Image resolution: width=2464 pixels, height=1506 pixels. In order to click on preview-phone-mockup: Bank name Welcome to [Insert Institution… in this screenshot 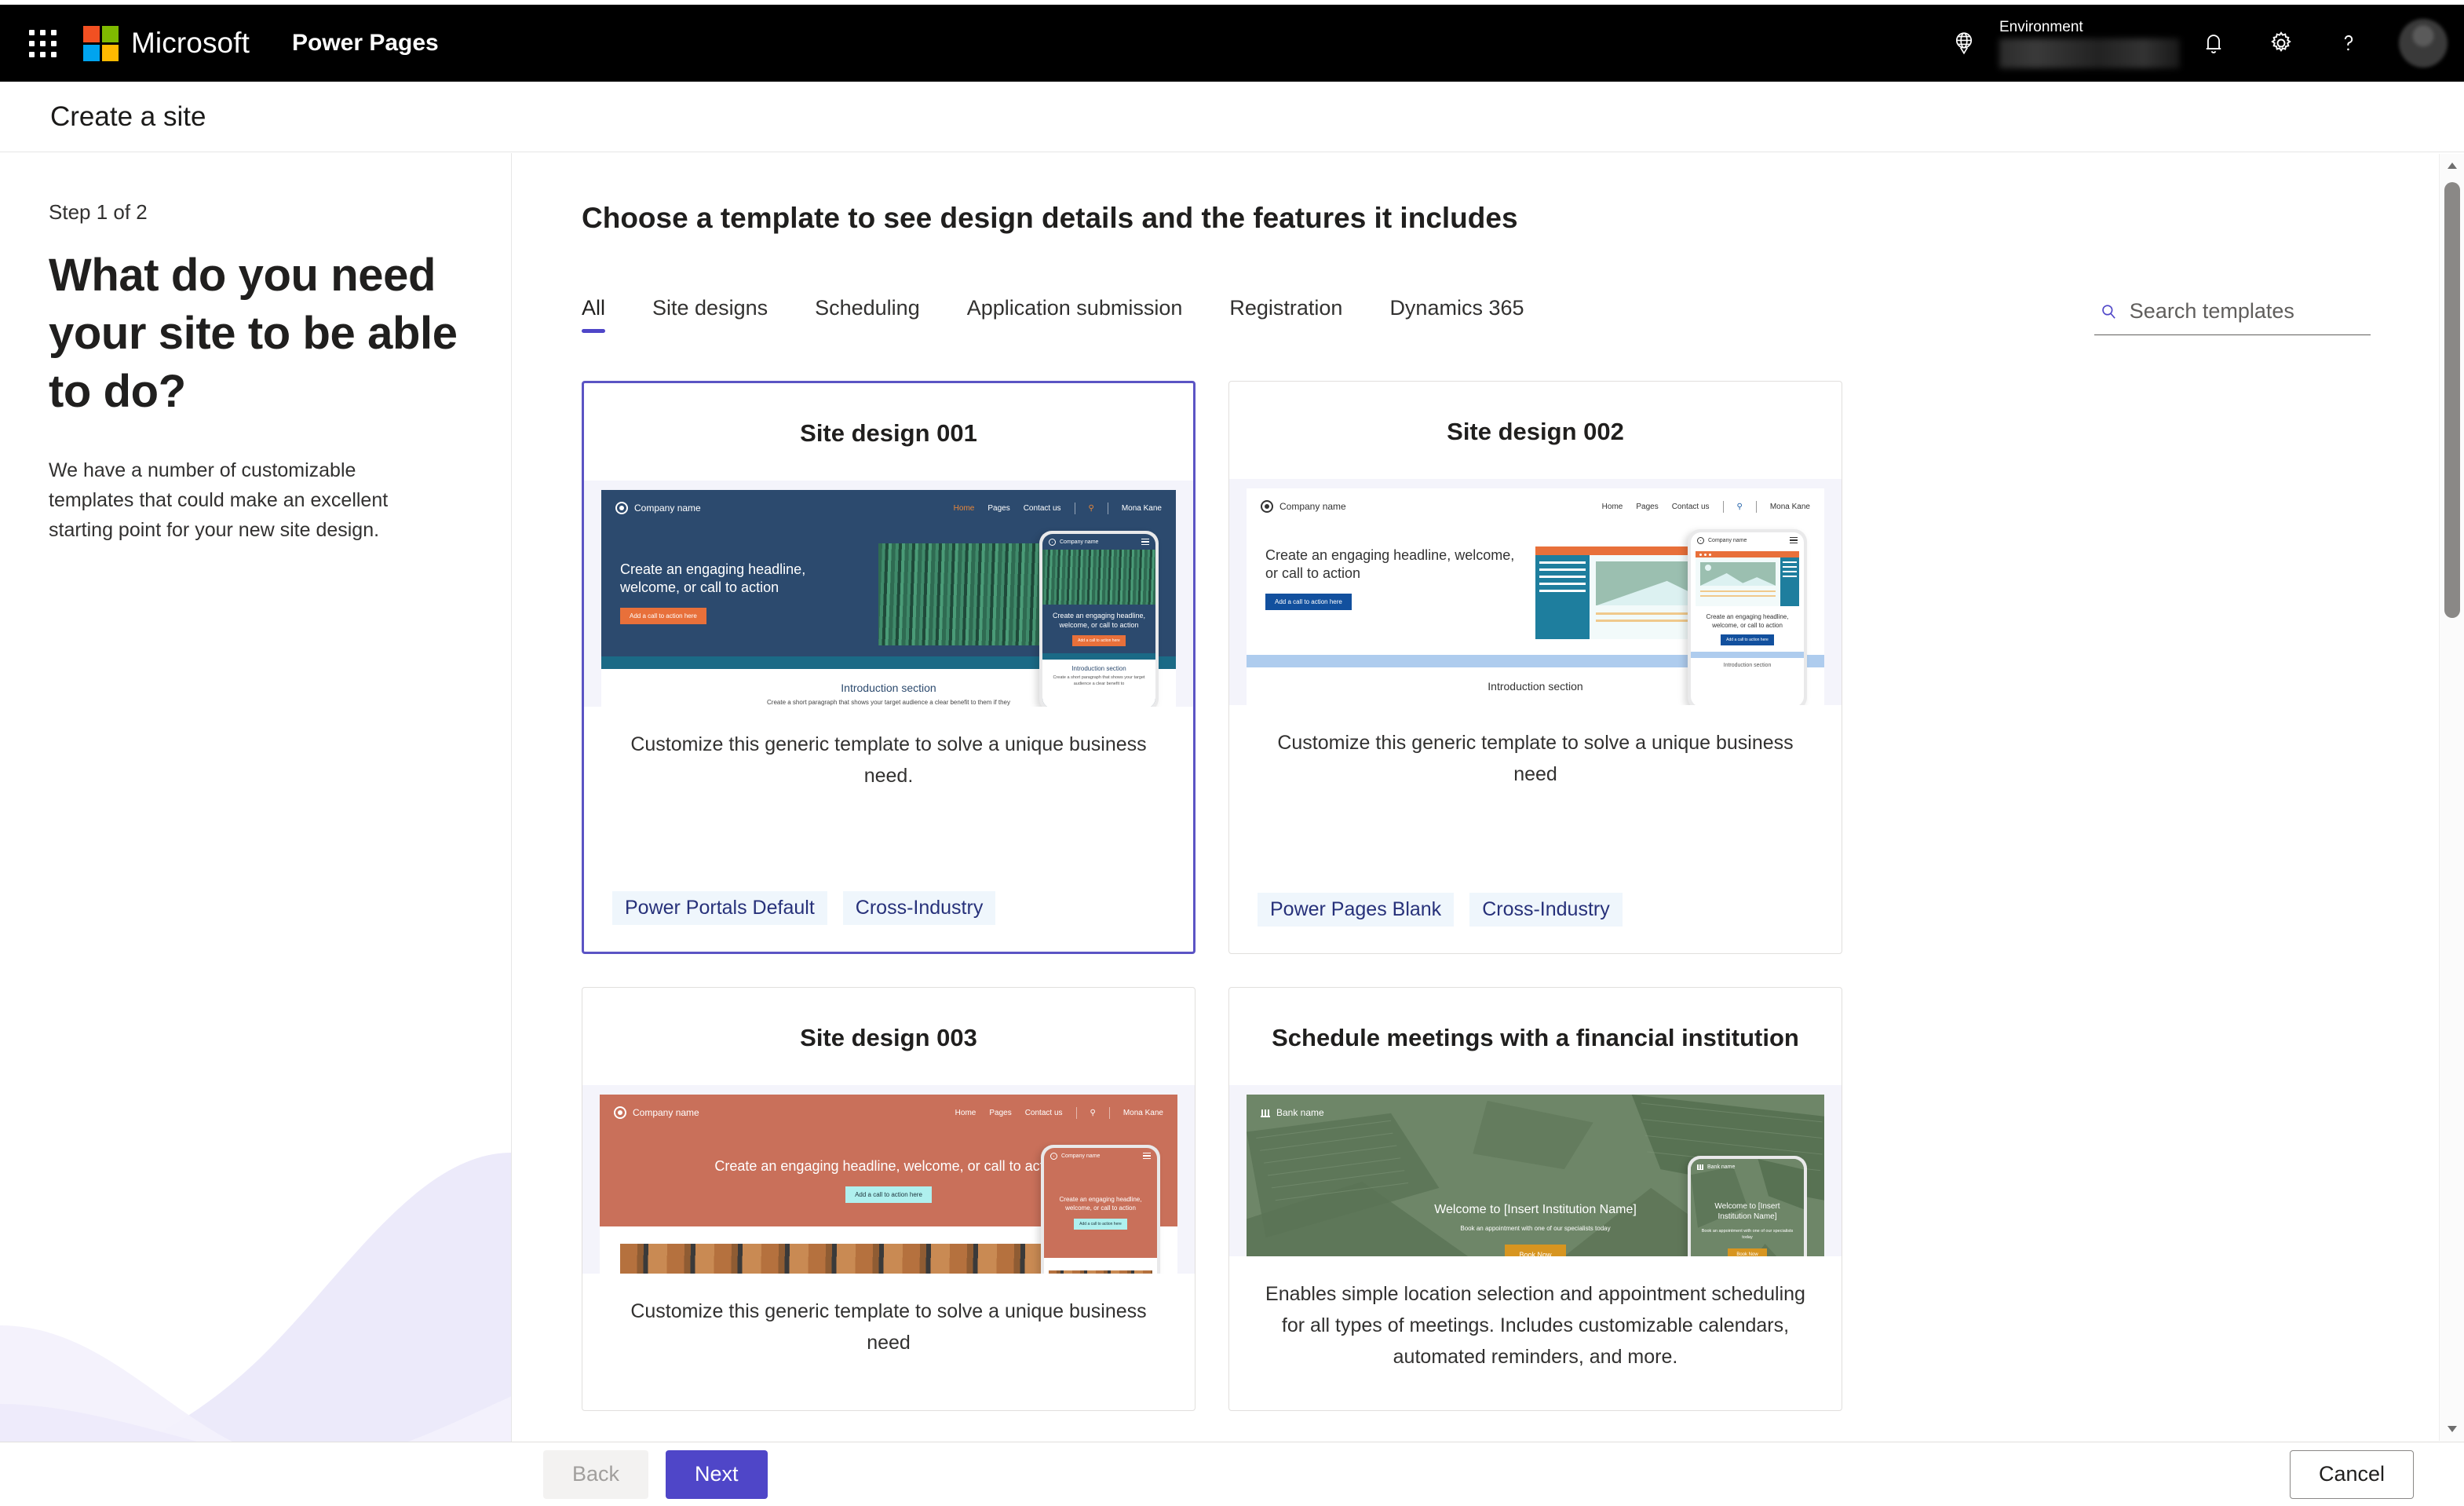, I will do `click(1747, 1206)`.